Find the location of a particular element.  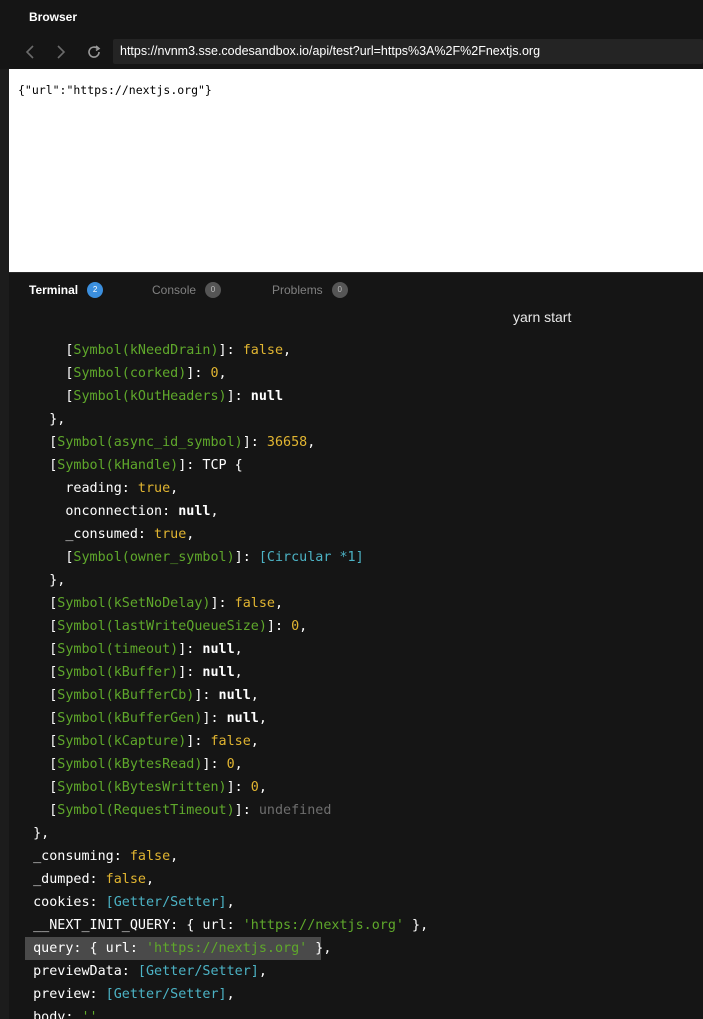

terminal-line: [Symbol(RequestTimeout)]: undefined is located at coordinates (356, 810).